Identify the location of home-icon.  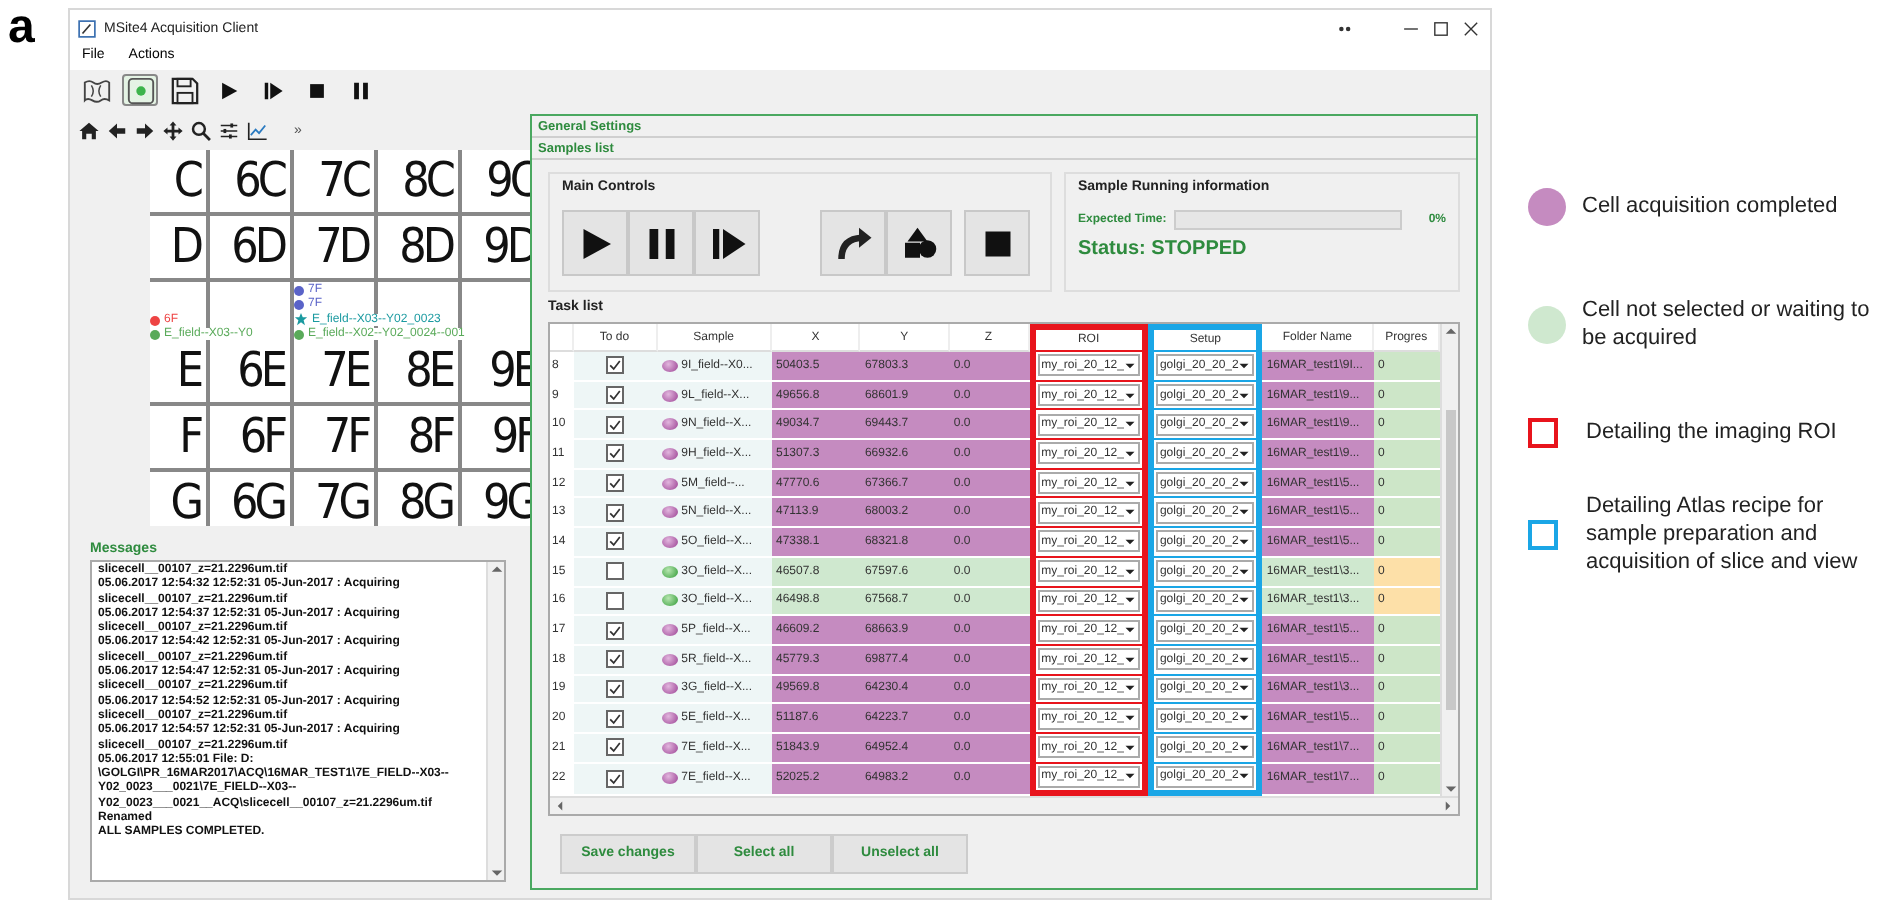
(89, 130).